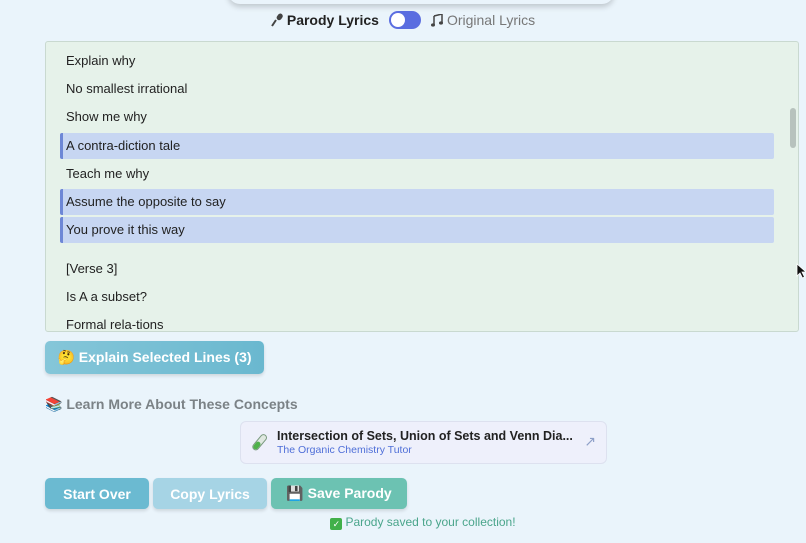 The image size is (806, 543). Describe the element at coordinates (344, 450) in the screenshot. I see `video-channel: The Organic Chemistry Tutor` at that location.